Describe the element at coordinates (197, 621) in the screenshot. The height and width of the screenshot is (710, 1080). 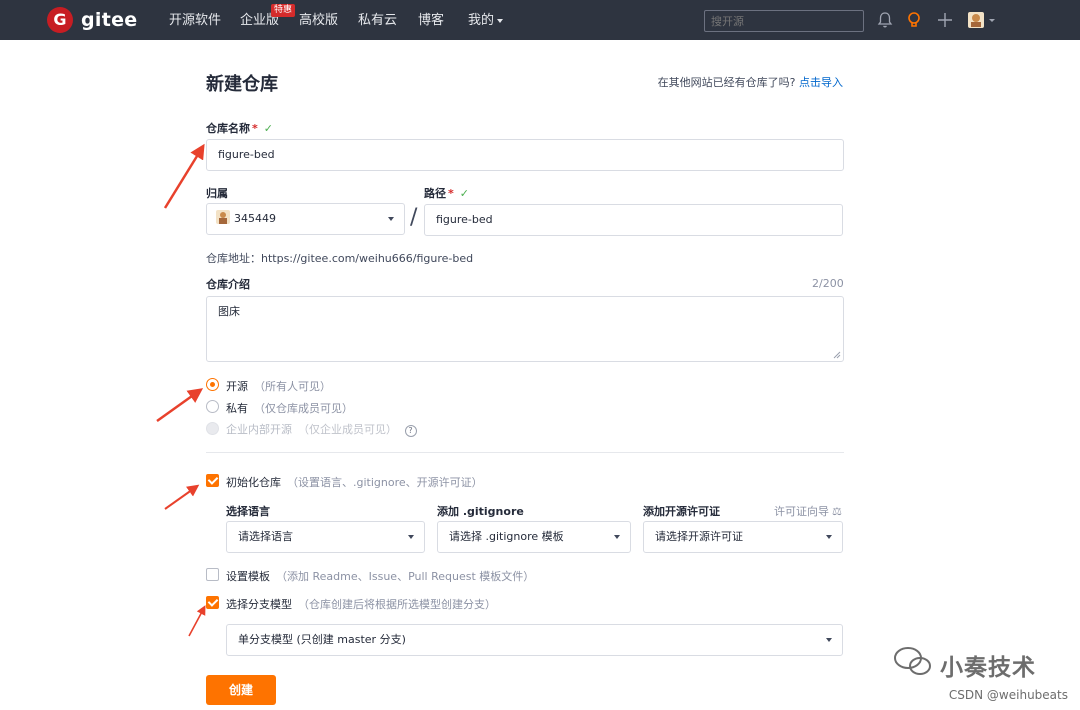
I see `arrow-to-branch` at that location.